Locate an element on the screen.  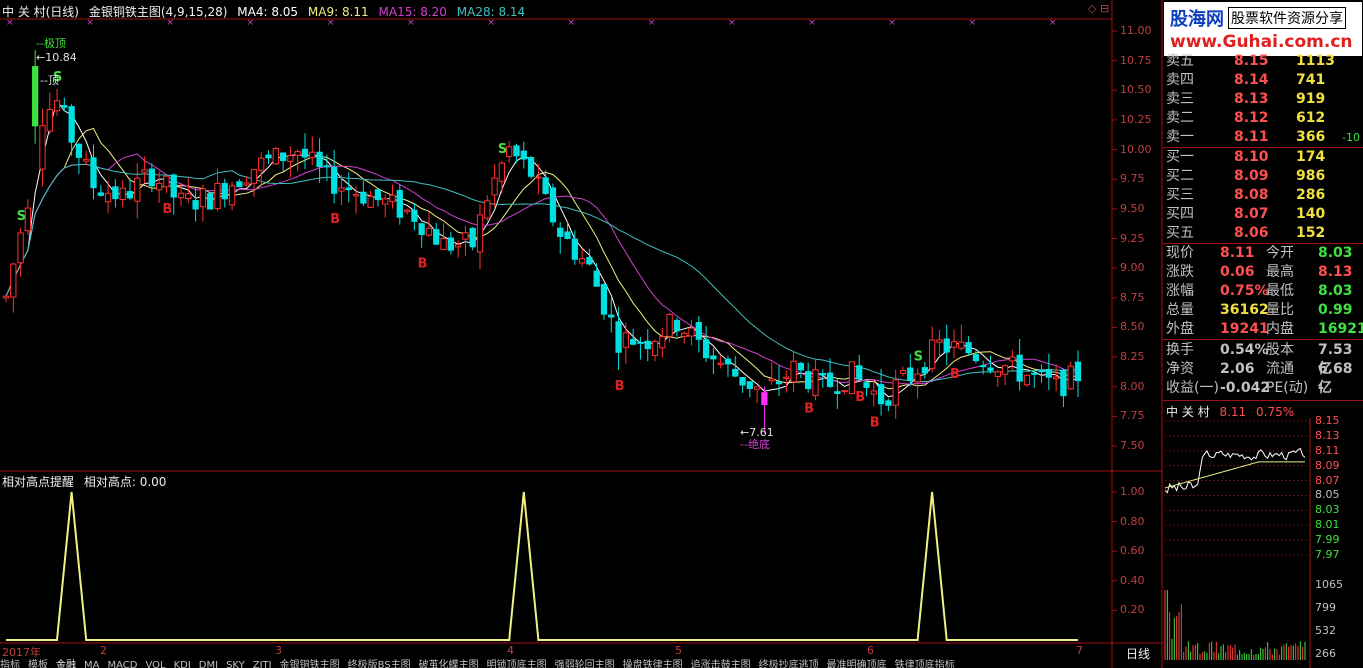
indicator-tab: 金银铜铁主图 is located at coordinates (310, 664).